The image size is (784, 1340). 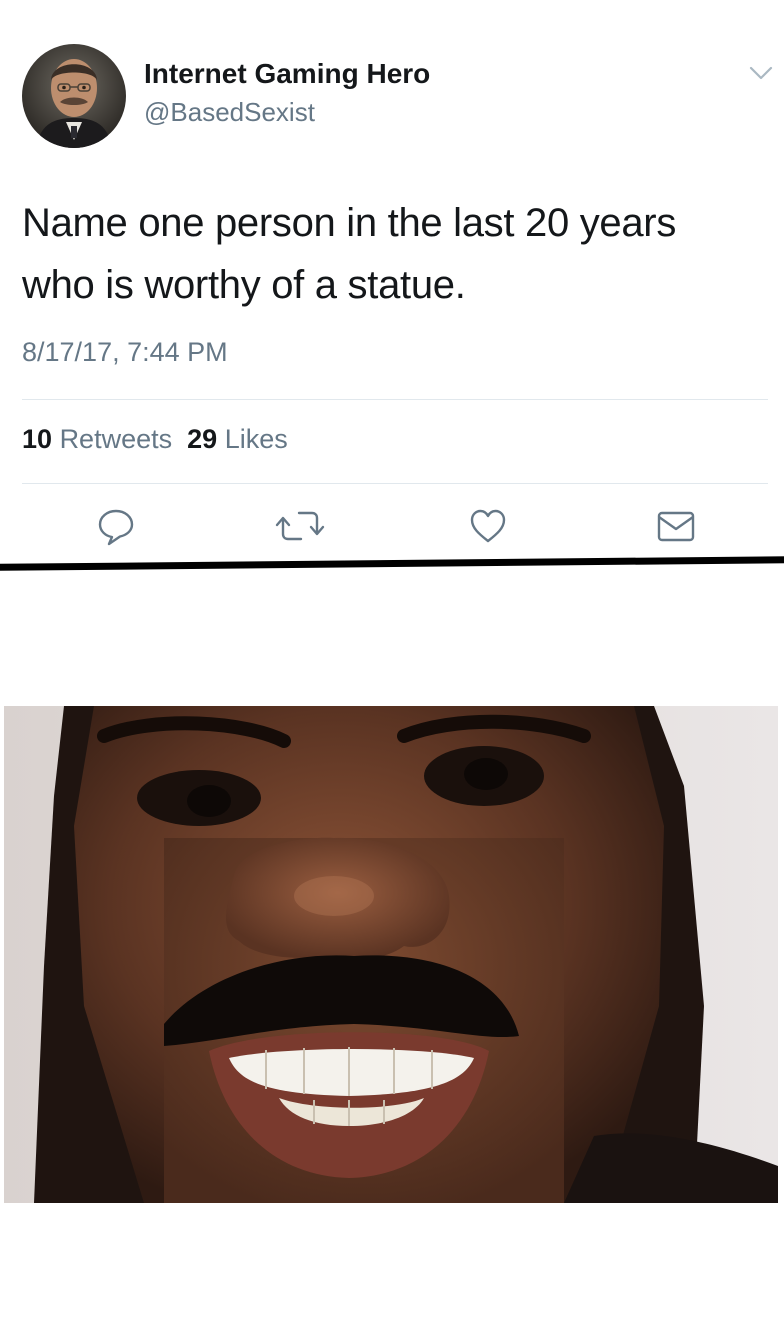 I want to click on avatar, so click(x=74, y=96).